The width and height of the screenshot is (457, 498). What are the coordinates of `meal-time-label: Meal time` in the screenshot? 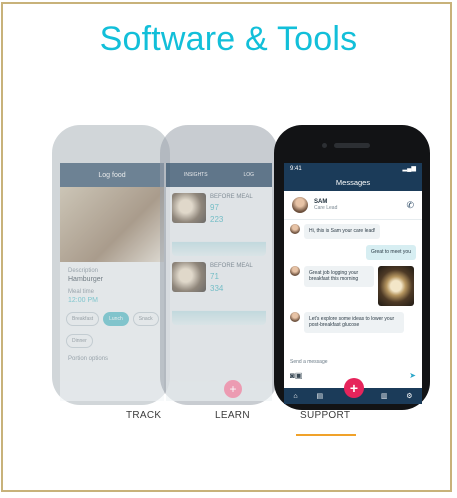 It's located at (81, 292).